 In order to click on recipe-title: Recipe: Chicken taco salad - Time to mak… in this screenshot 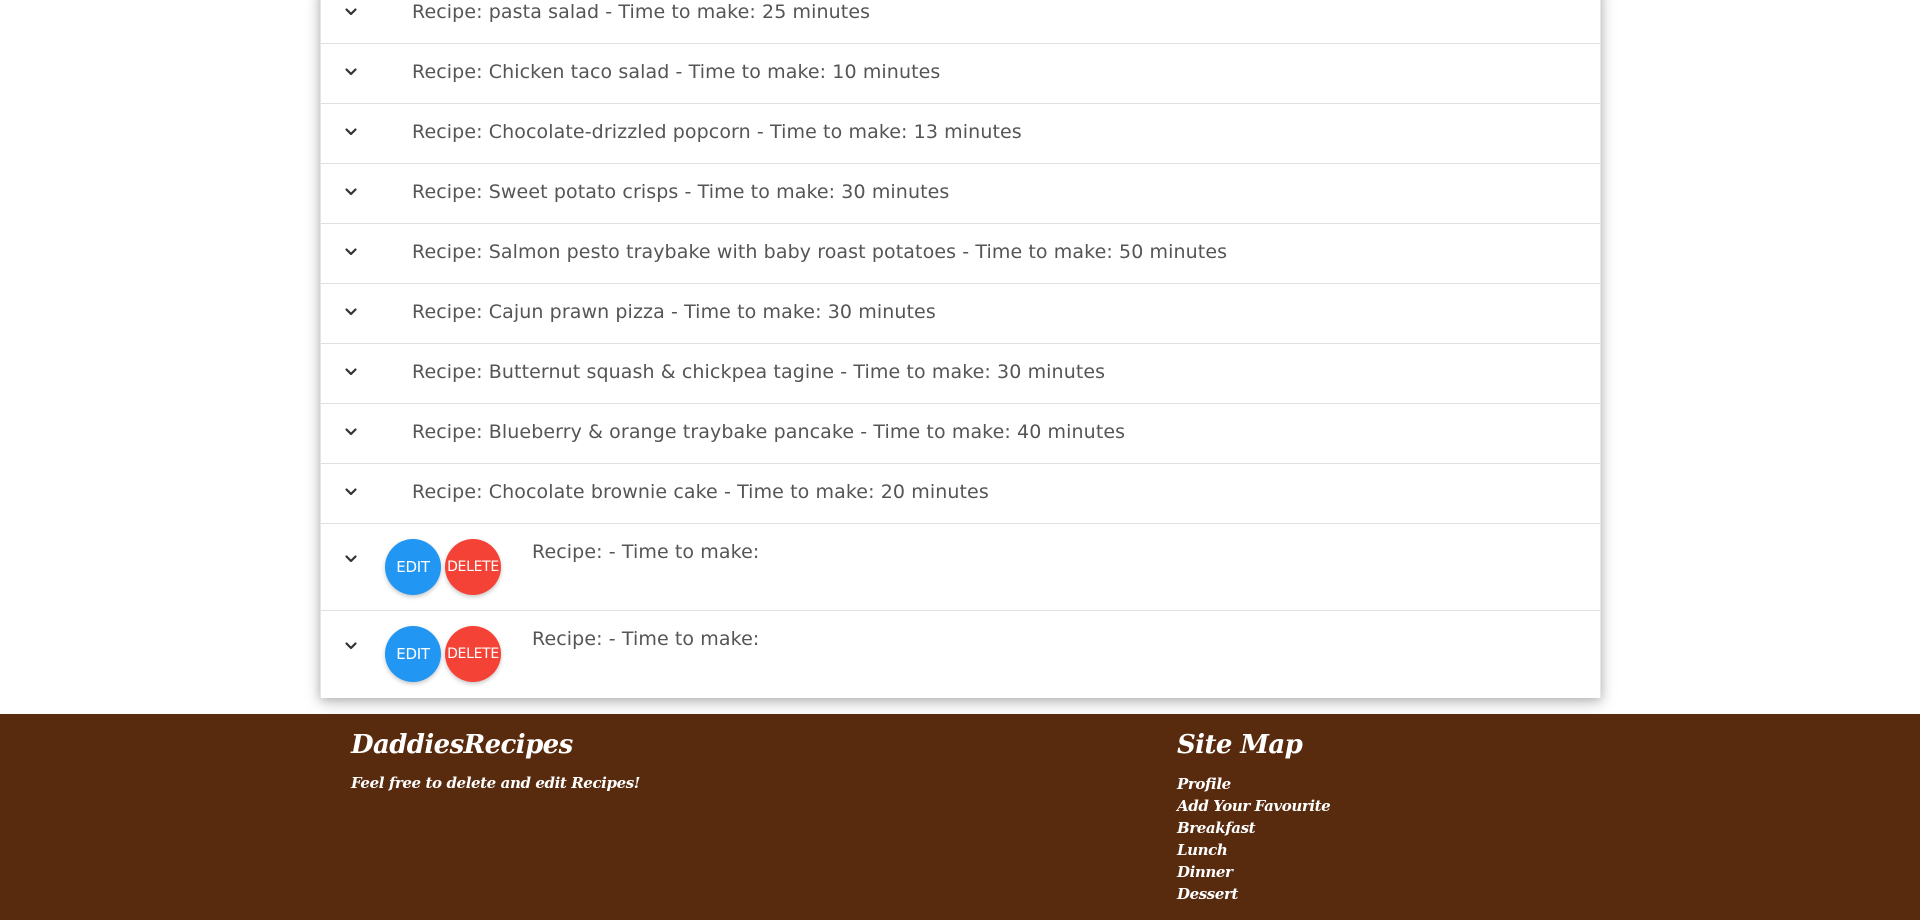, I will do `click(676, 72)`.